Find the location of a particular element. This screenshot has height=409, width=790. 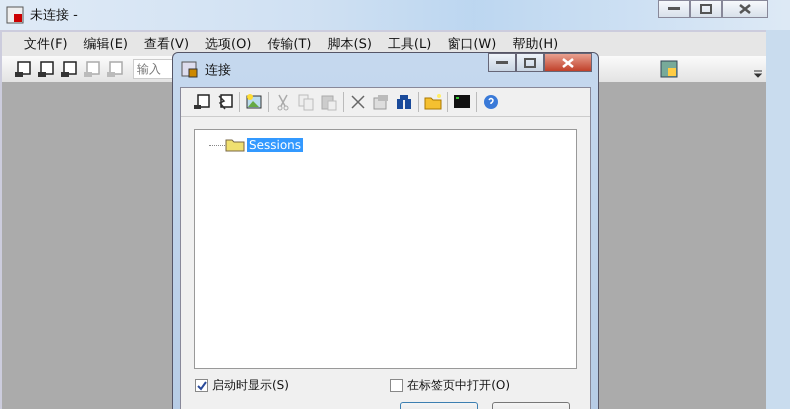

overflow-icon is located at coordinates (758, 74).